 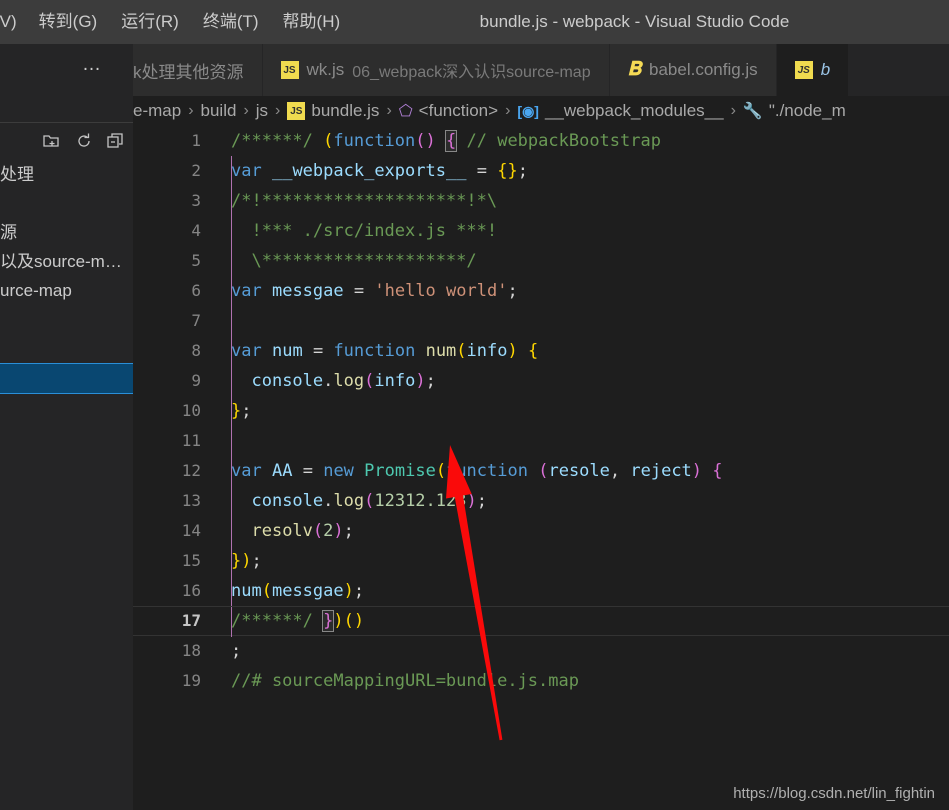 I want to click on editor-tab: JS wk.js 06_webpack深入认识source-map, so click(x=436, y=70).